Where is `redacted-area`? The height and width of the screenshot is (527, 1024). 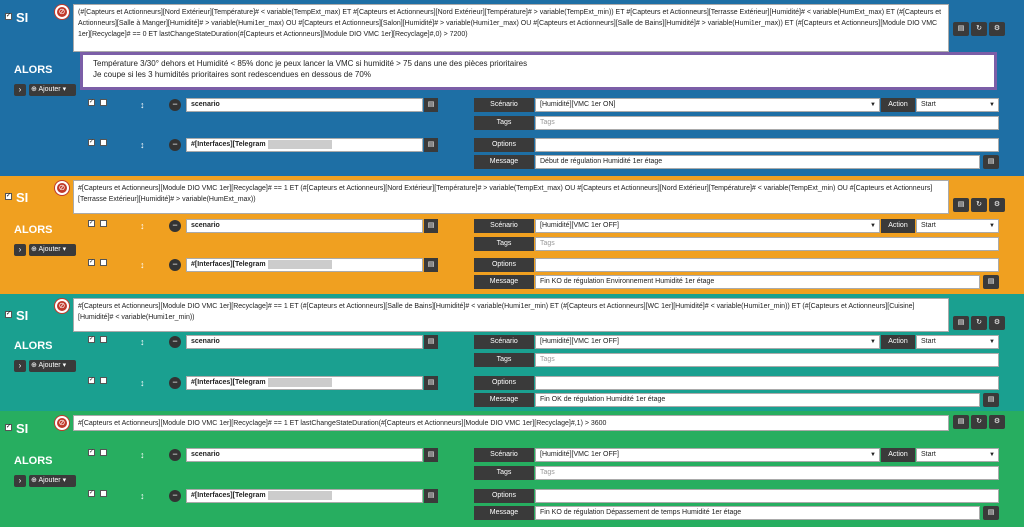
redacted-area is located at coordinates (299, 495).